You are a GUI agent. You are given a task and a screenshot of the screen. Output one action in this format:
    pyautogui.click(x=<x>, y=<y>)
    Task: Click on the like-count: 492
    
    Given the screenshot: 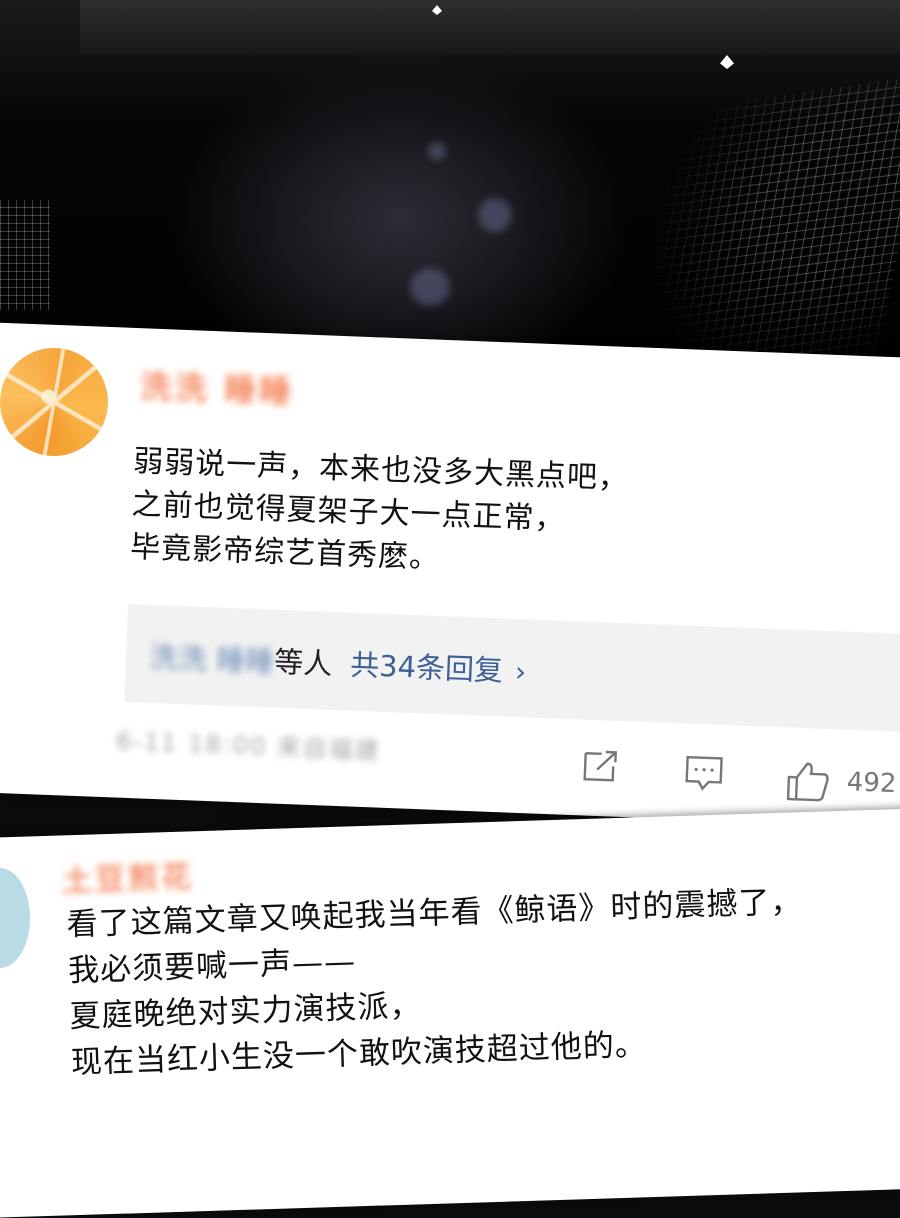 What is the action you would take?
    pyautogui.click(x=871, y=783)
    